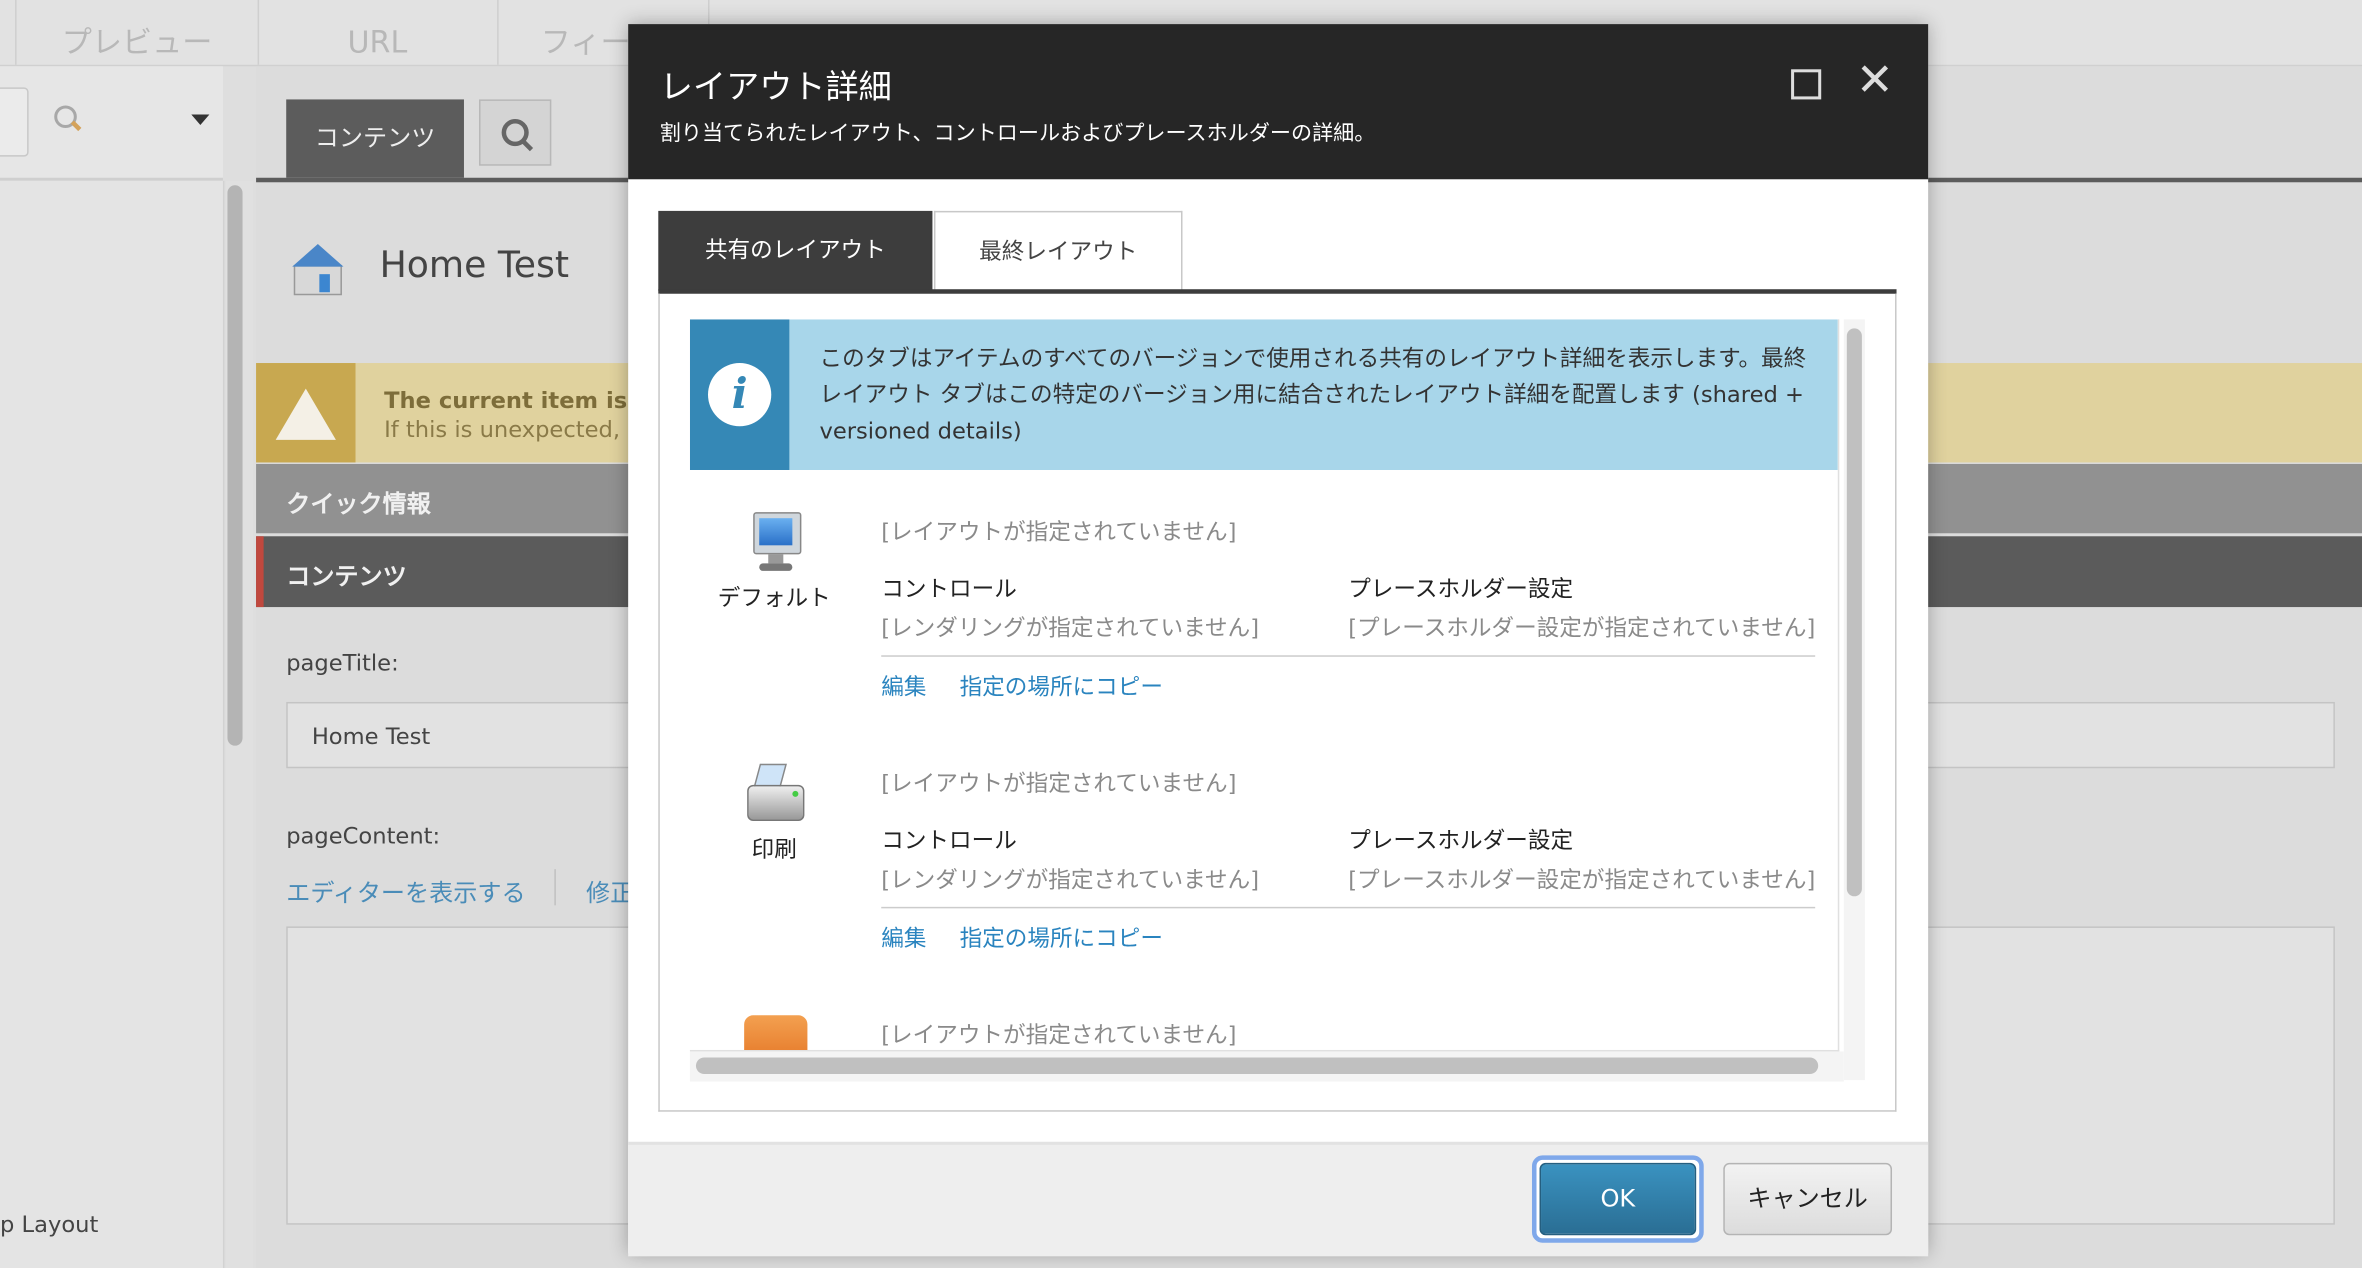 This screenshot has height=1268, width=2362. I want to click on page-content-label: pageContent:, so click(363, 836).